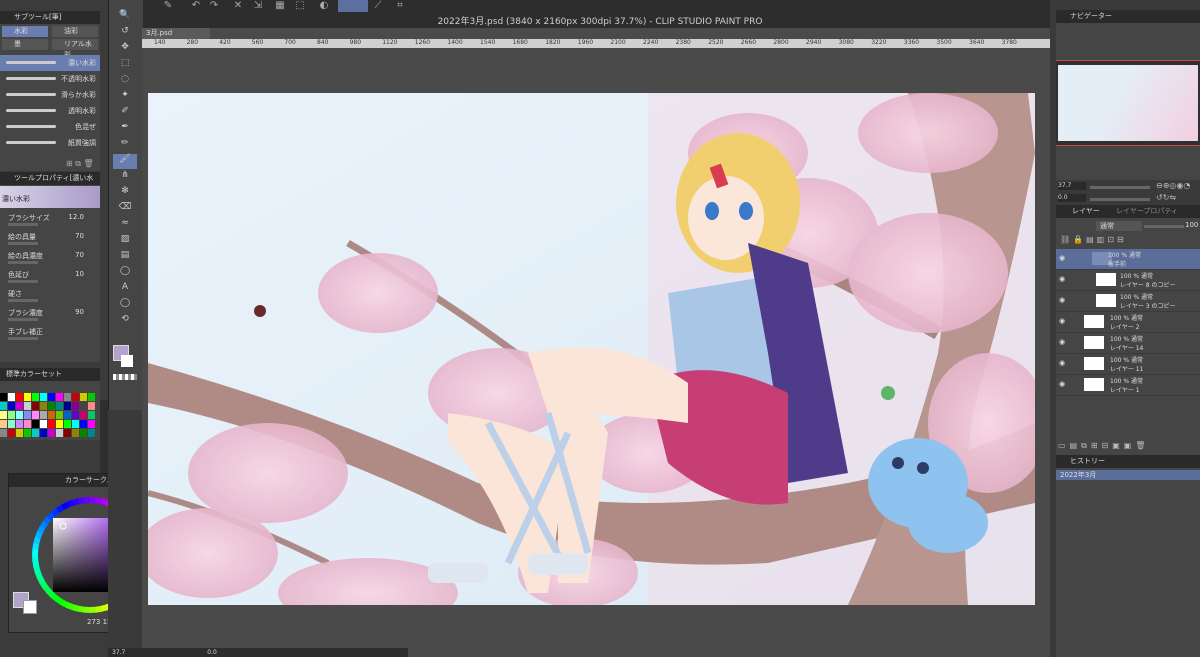 This screenshot has height=657, width=1200. Describe the element at coordinates (280, 6) in the screenshot. I see `fill-icon: ▦` at that location.